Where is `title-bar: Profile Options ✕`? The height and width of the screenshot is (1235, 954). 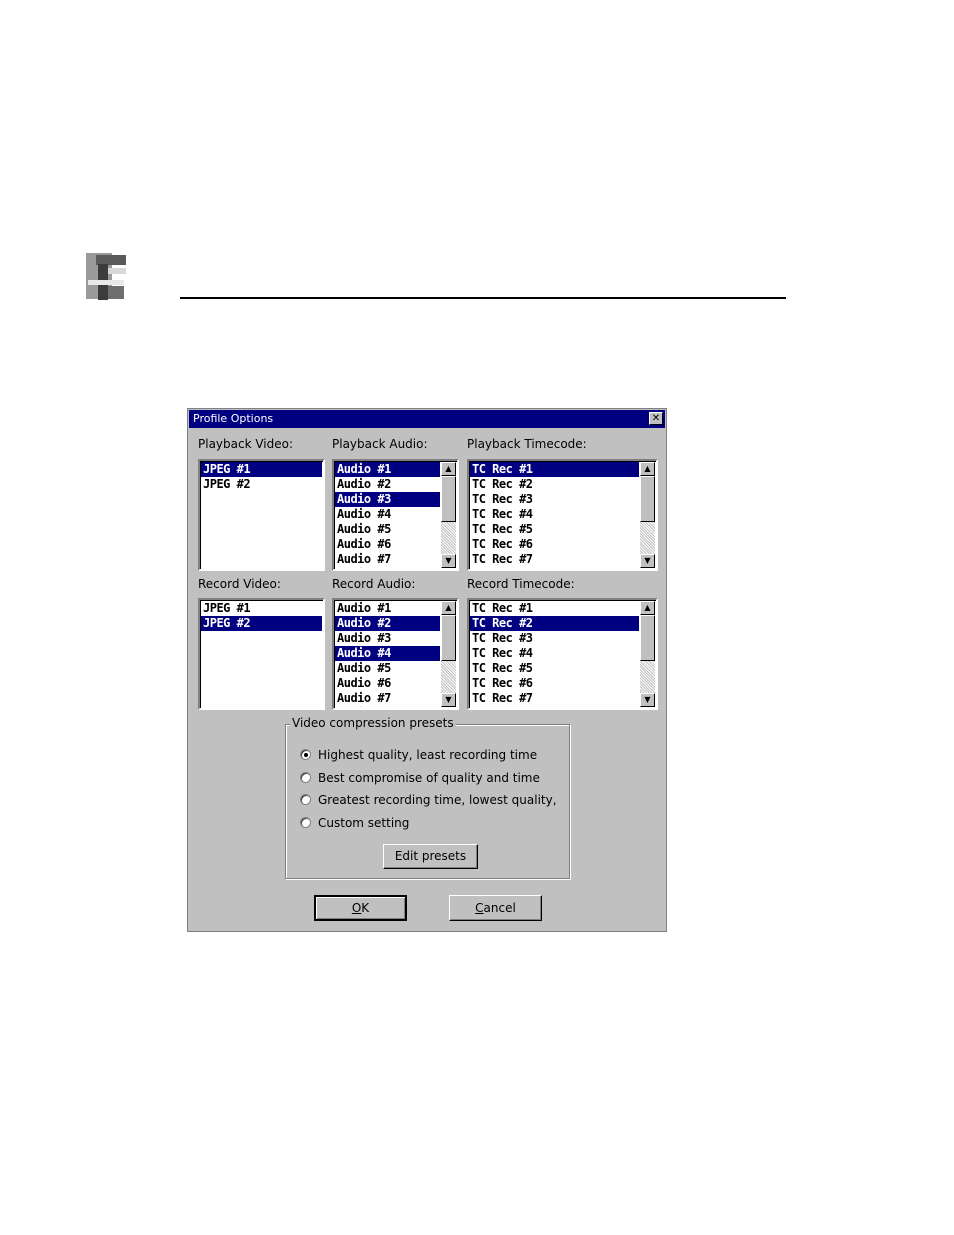 title-bar: Profile Options ✕ is located at coordinates (427, 419).